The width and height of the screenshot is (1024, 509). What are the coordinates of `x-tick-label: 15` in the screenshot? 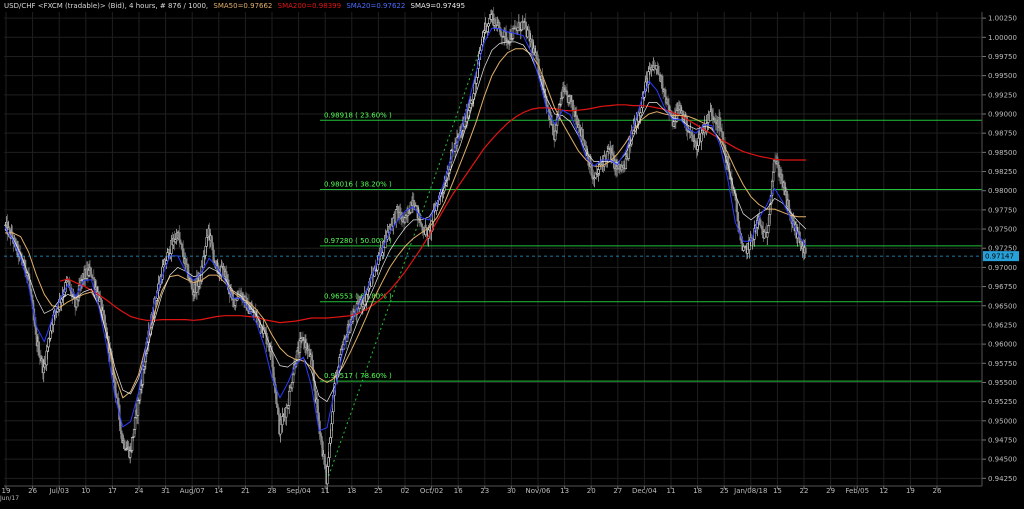 It's located at (777, 491).